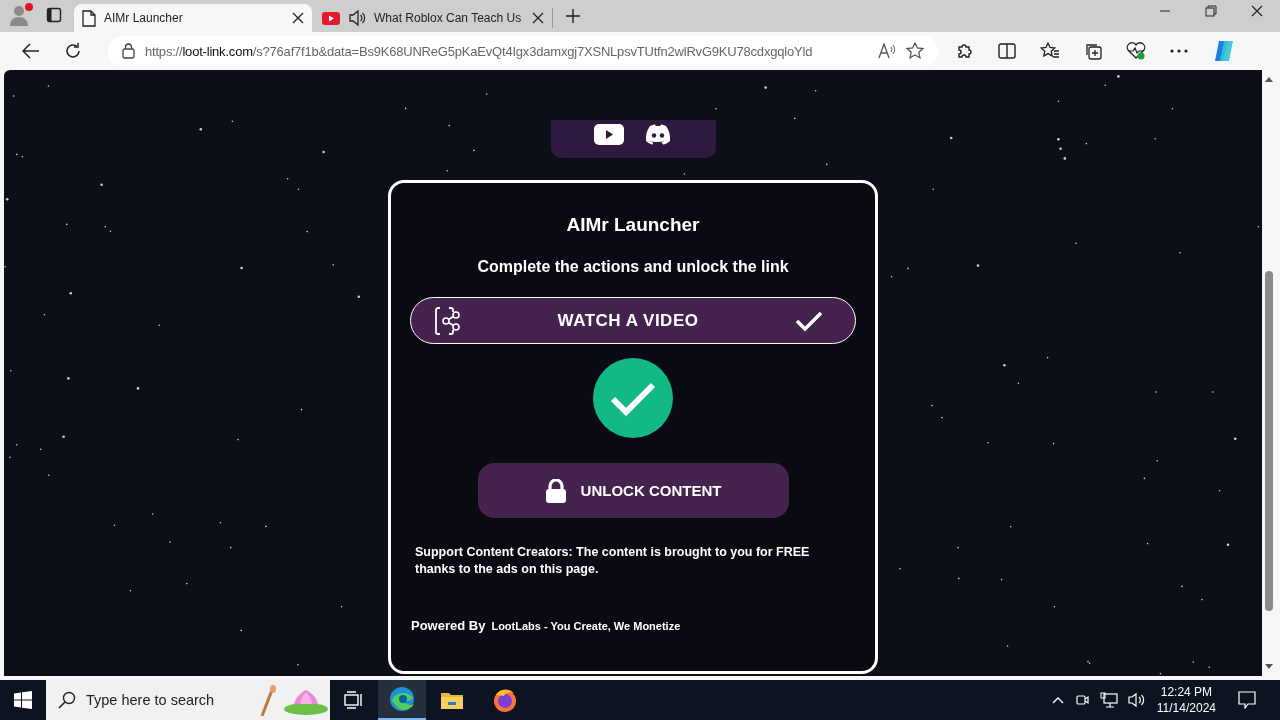 This screenshot has width=1280, height=720. Describe the element at coordinates (1081, 700) in the screenshot. I see `meet-now-icon` at that location.